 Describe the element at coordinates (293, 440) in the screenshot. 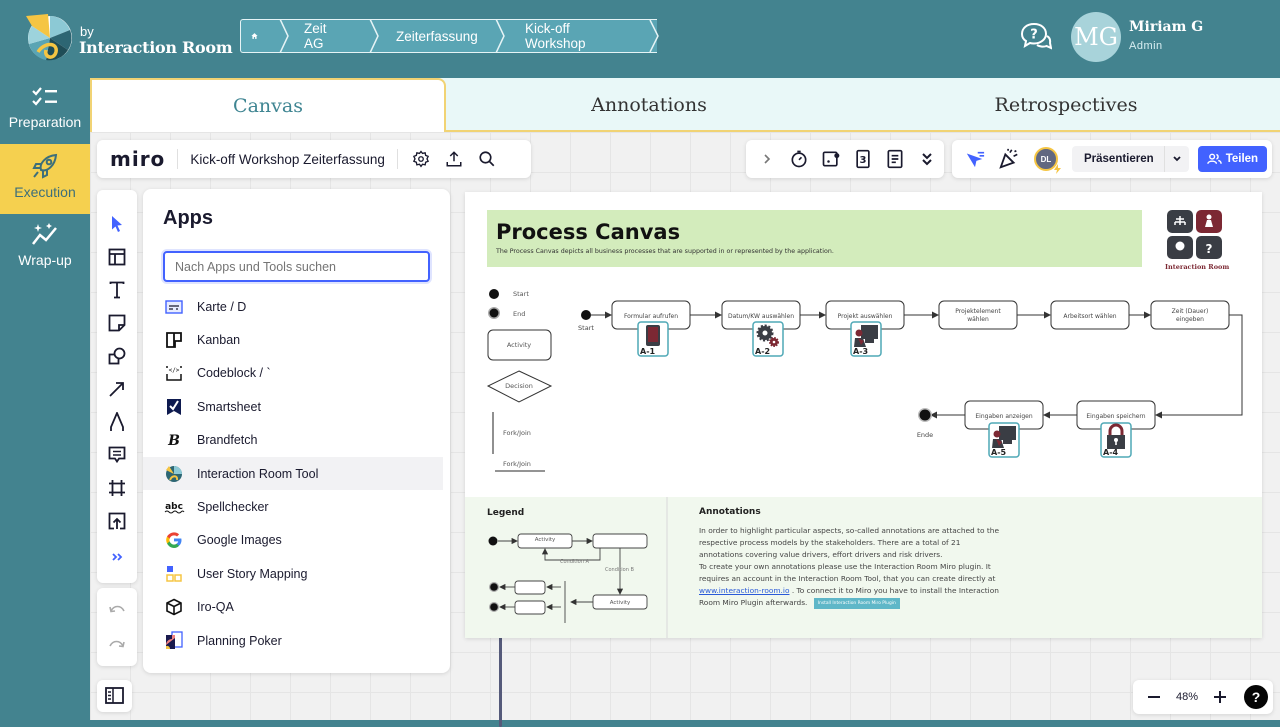

I see `app-item-brandfetch: B Brandfetch` at that location.